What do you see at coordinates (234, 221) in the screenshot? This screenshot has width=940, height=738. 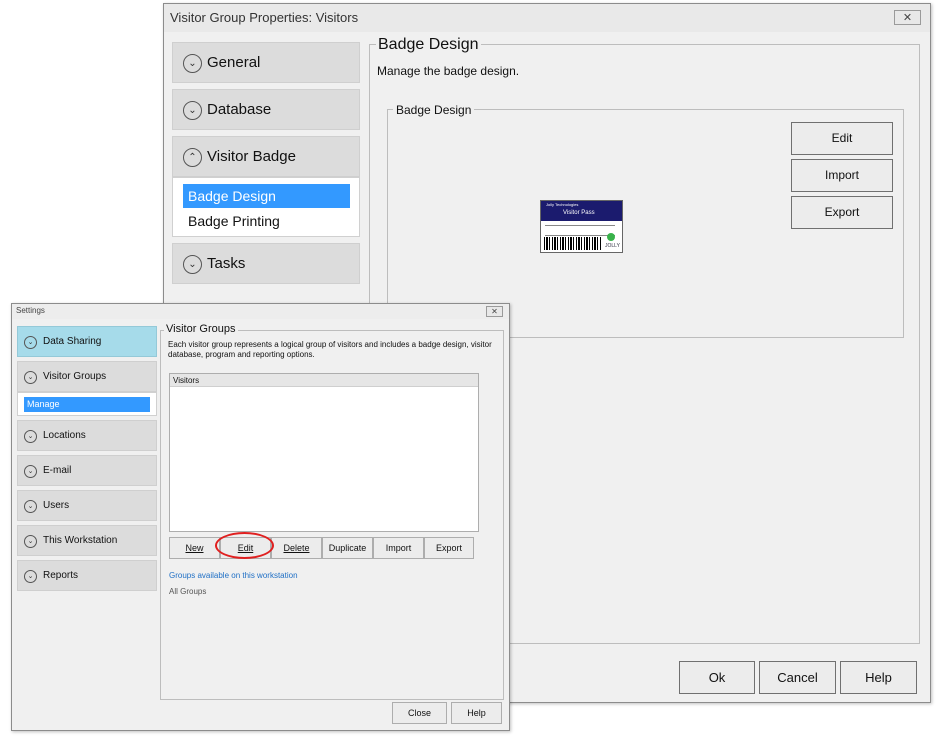 I see `subnav-badge-printing: Badge Printing` at bounding box center [234, 221].